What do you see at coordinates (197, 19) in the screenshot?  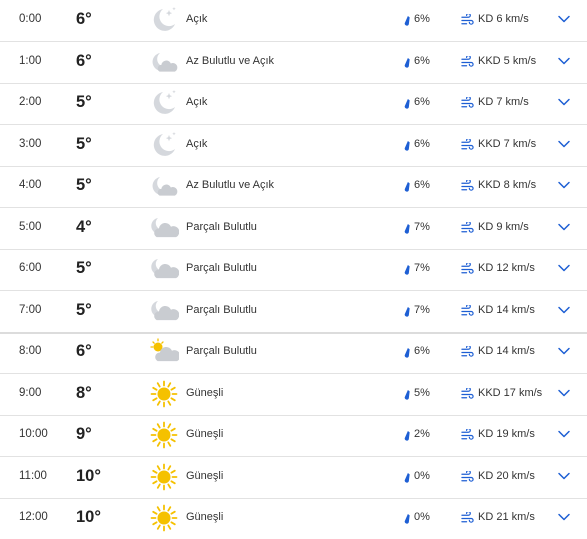 I see `hour-condition: Açık` at bounding box center [197, 19].